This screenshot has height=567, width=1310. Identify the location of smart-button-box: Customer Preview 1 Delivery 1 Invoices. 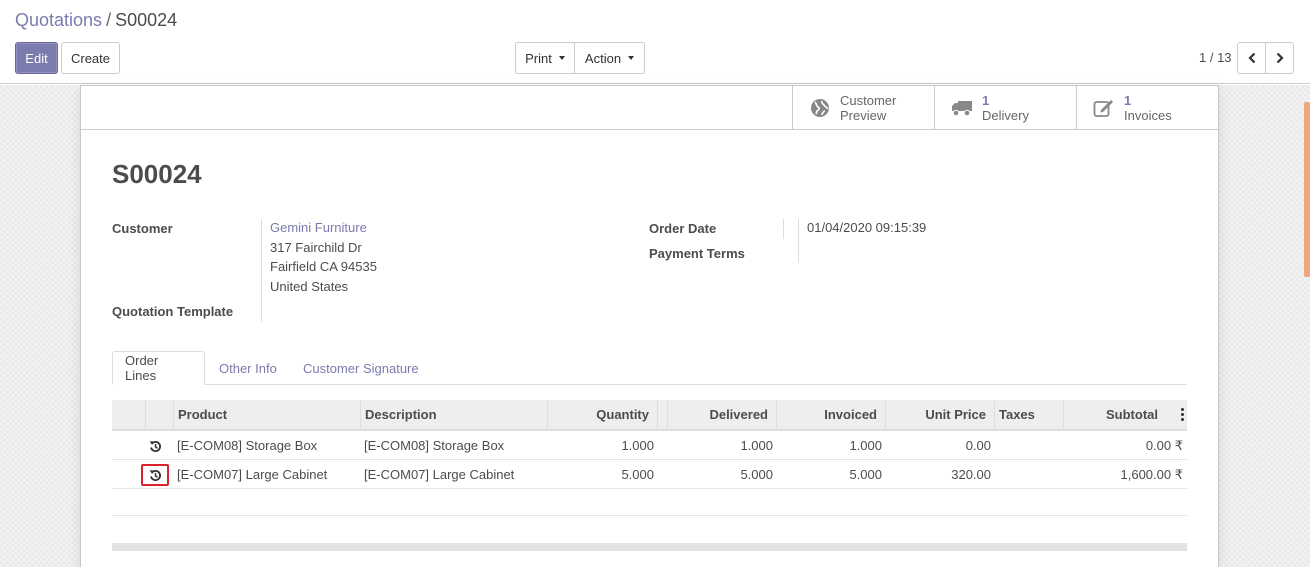
(649, 108).